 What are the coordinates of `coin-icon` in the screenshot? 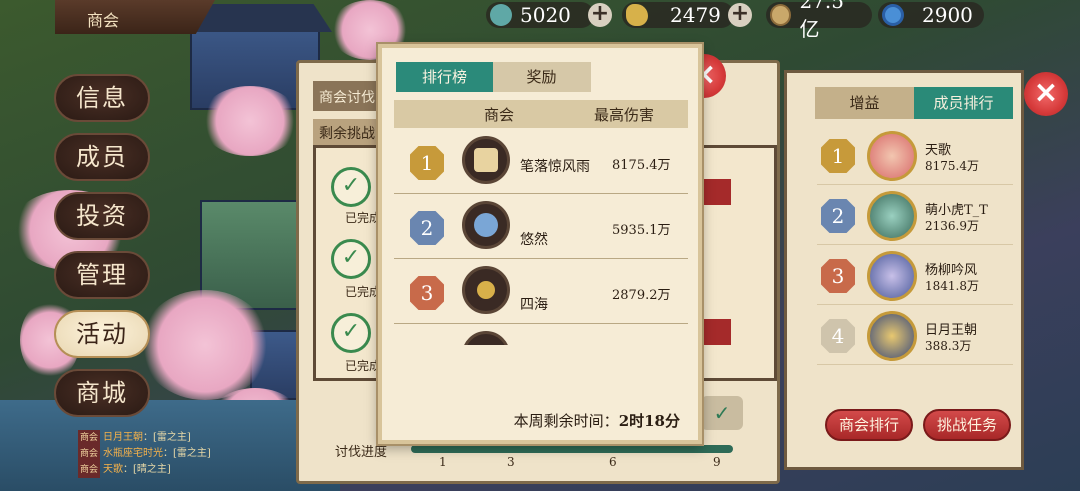 It's located at (781, 15).